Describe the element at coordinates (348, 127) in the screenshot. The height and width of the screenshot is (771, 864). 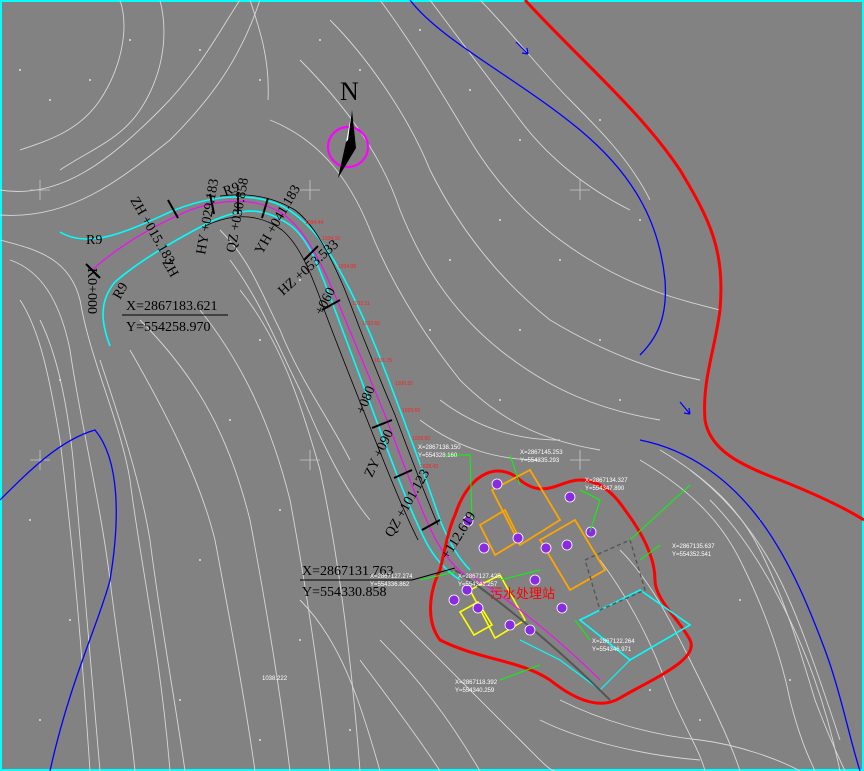
I see `north-arrow: N` at that location.